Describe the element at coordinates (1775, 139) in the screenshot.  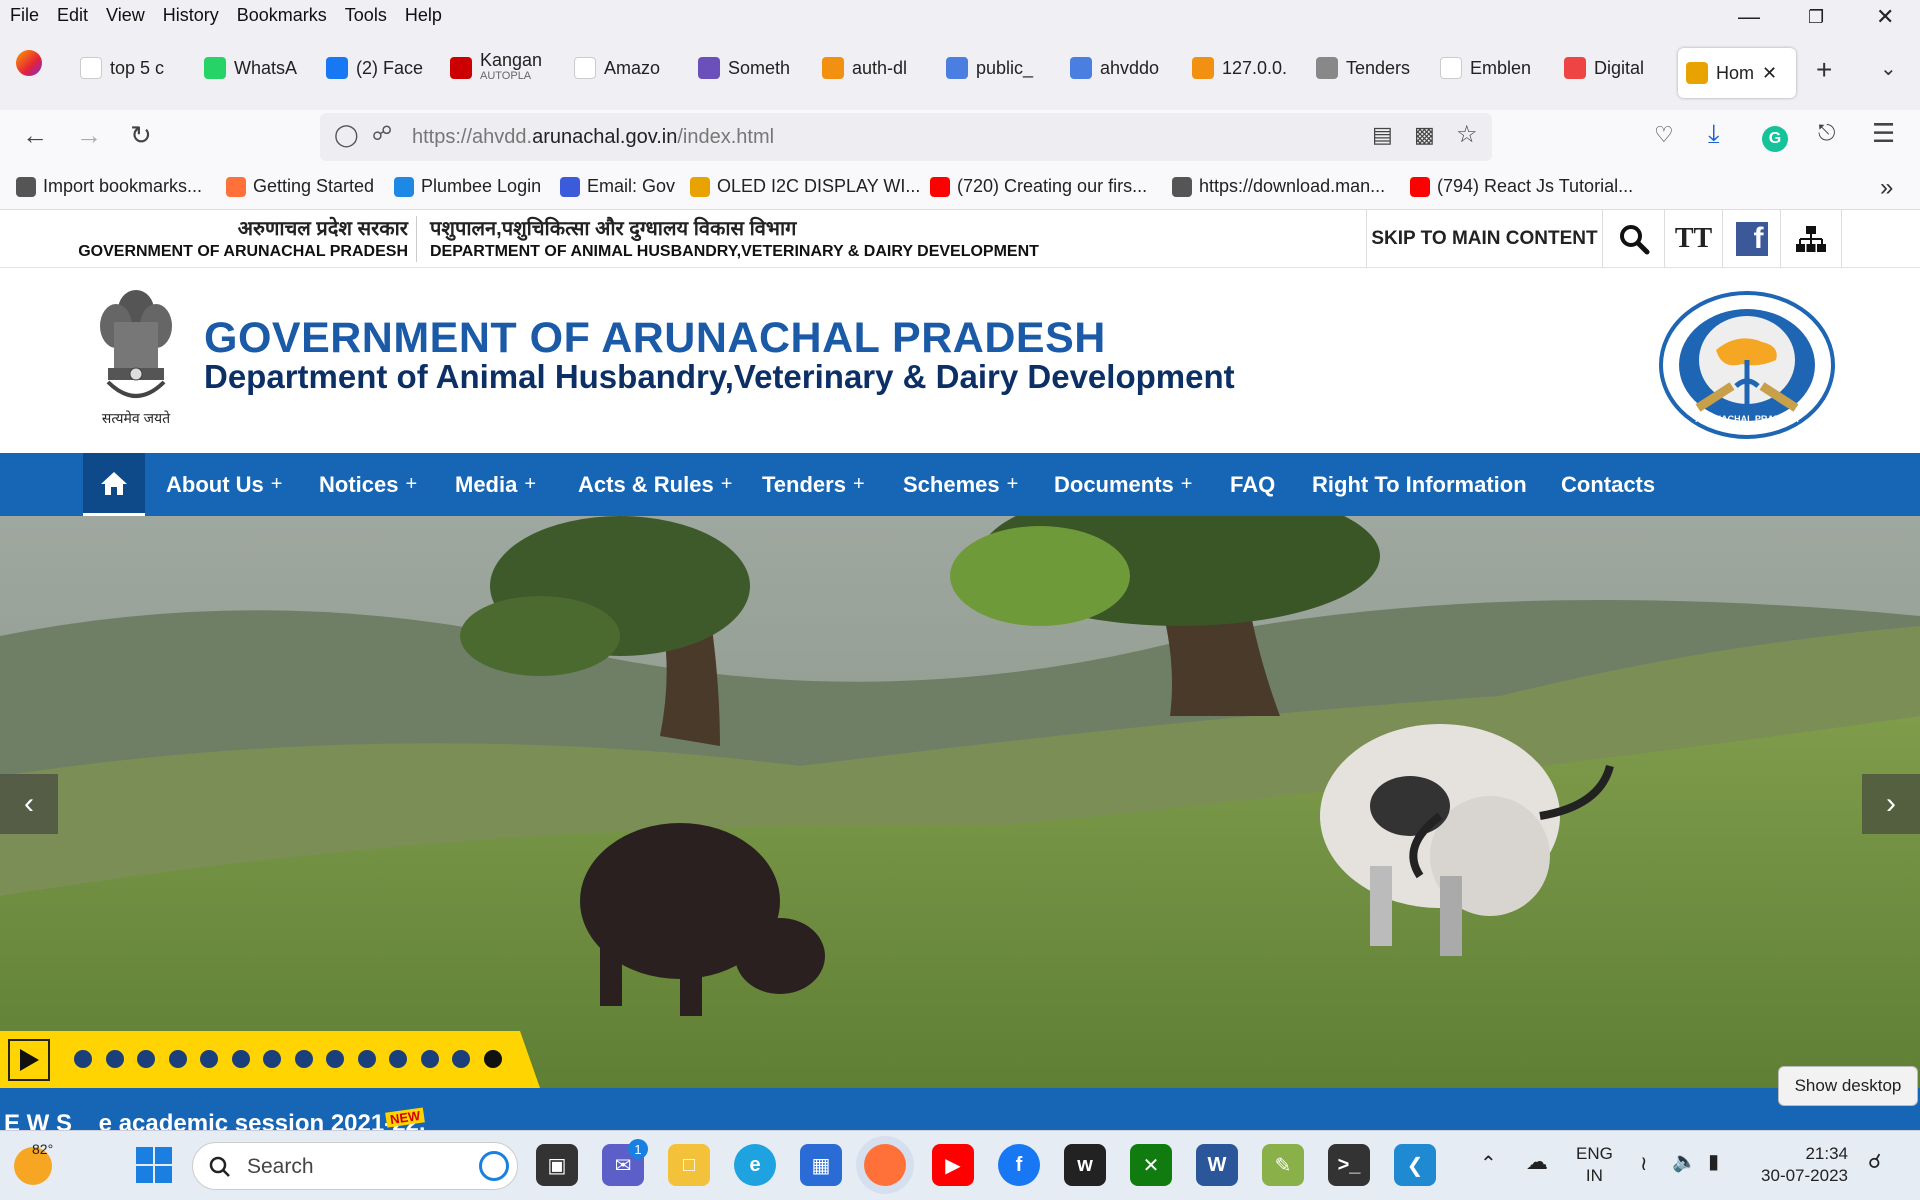
I see `grammarly-icon: G` at that location.